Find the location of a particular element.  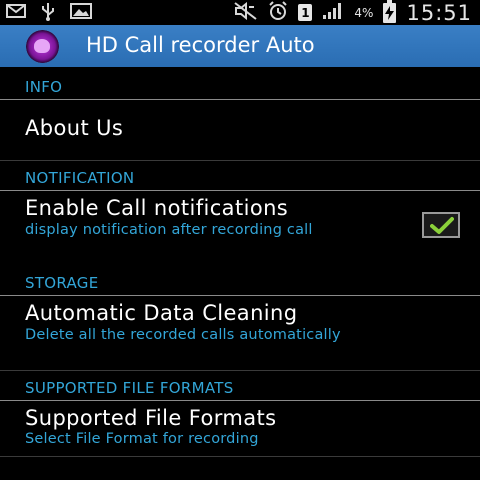

pref-title: Automatic Data Cleaning is located at coordinates (161, 313).